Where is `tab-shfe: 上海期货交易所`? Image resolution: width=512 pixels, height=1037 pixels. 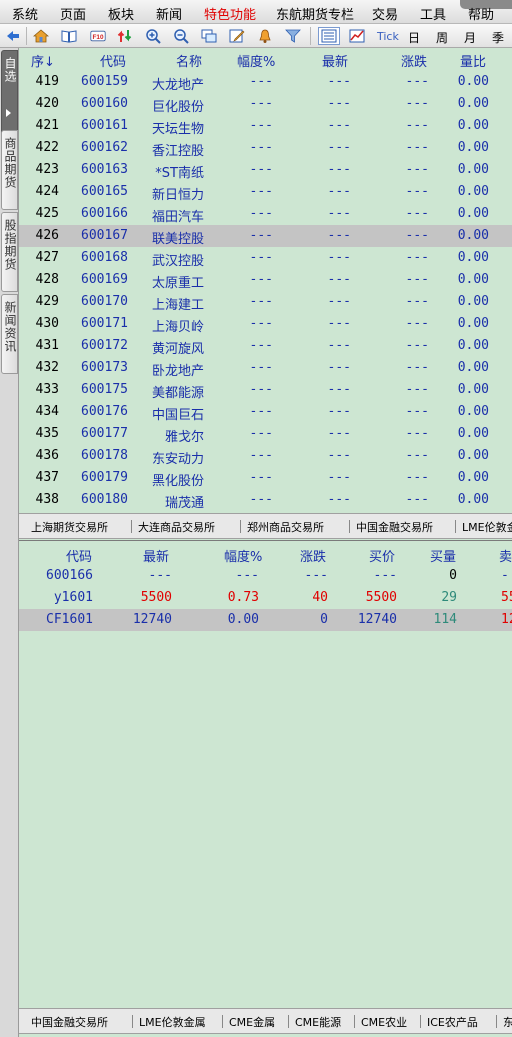 tab-shfe: 上海期货交易所 is located at coordinates (69, 527).